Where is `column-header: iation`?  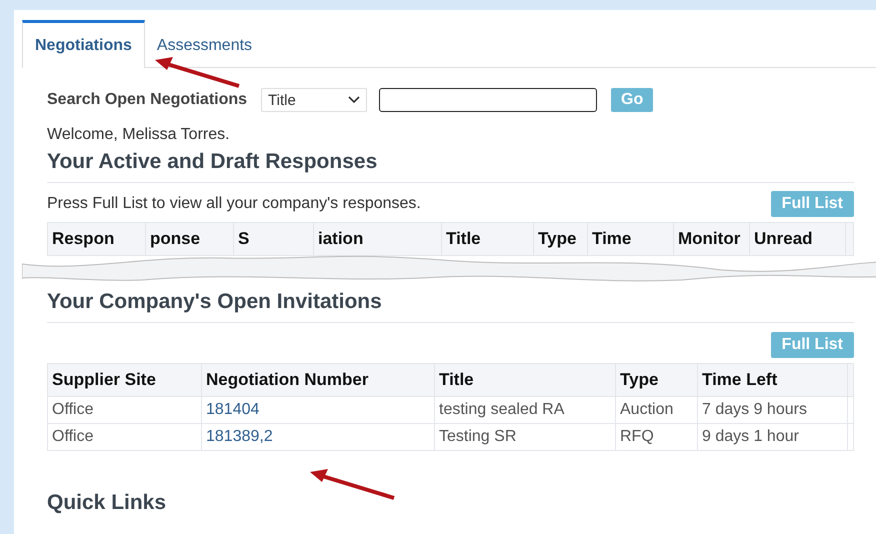 column-header: iation is located at coordinates (378, 239).